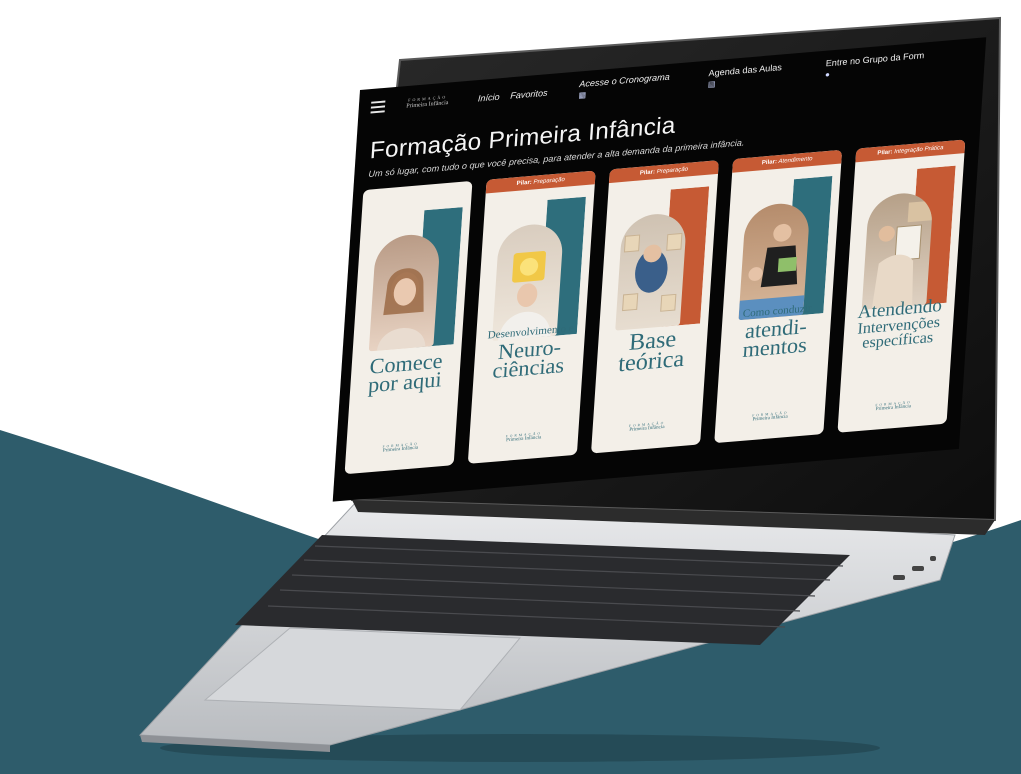 Image resolution: width=1021 pixels, height=774 pixels. What do you see at coordinates (652, 351) in the screenshot?
I see `card-title: Base teórica` at bounding box center [652, 351].